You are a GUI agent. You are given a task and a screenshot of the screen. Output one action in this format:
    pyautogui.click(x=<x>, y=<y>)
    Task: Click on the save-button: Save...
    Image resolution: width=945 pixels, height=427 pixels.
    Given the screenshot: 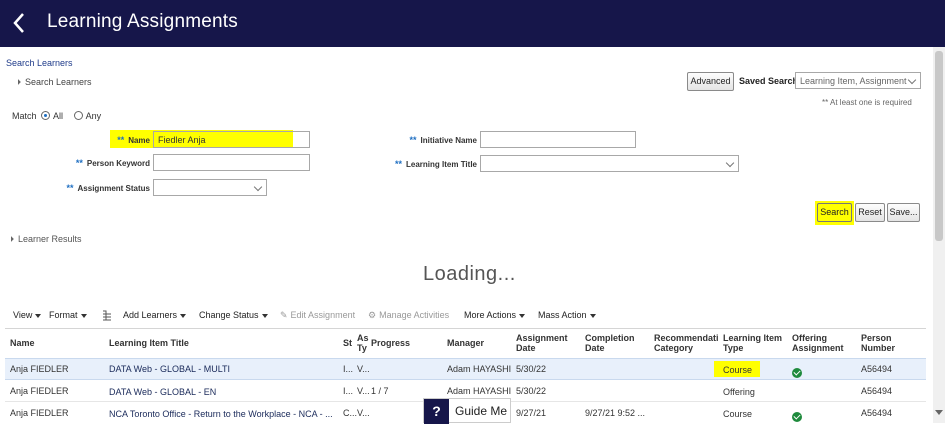 What is the action you would take?
    pyautogui.click(x=903, y=212)
    